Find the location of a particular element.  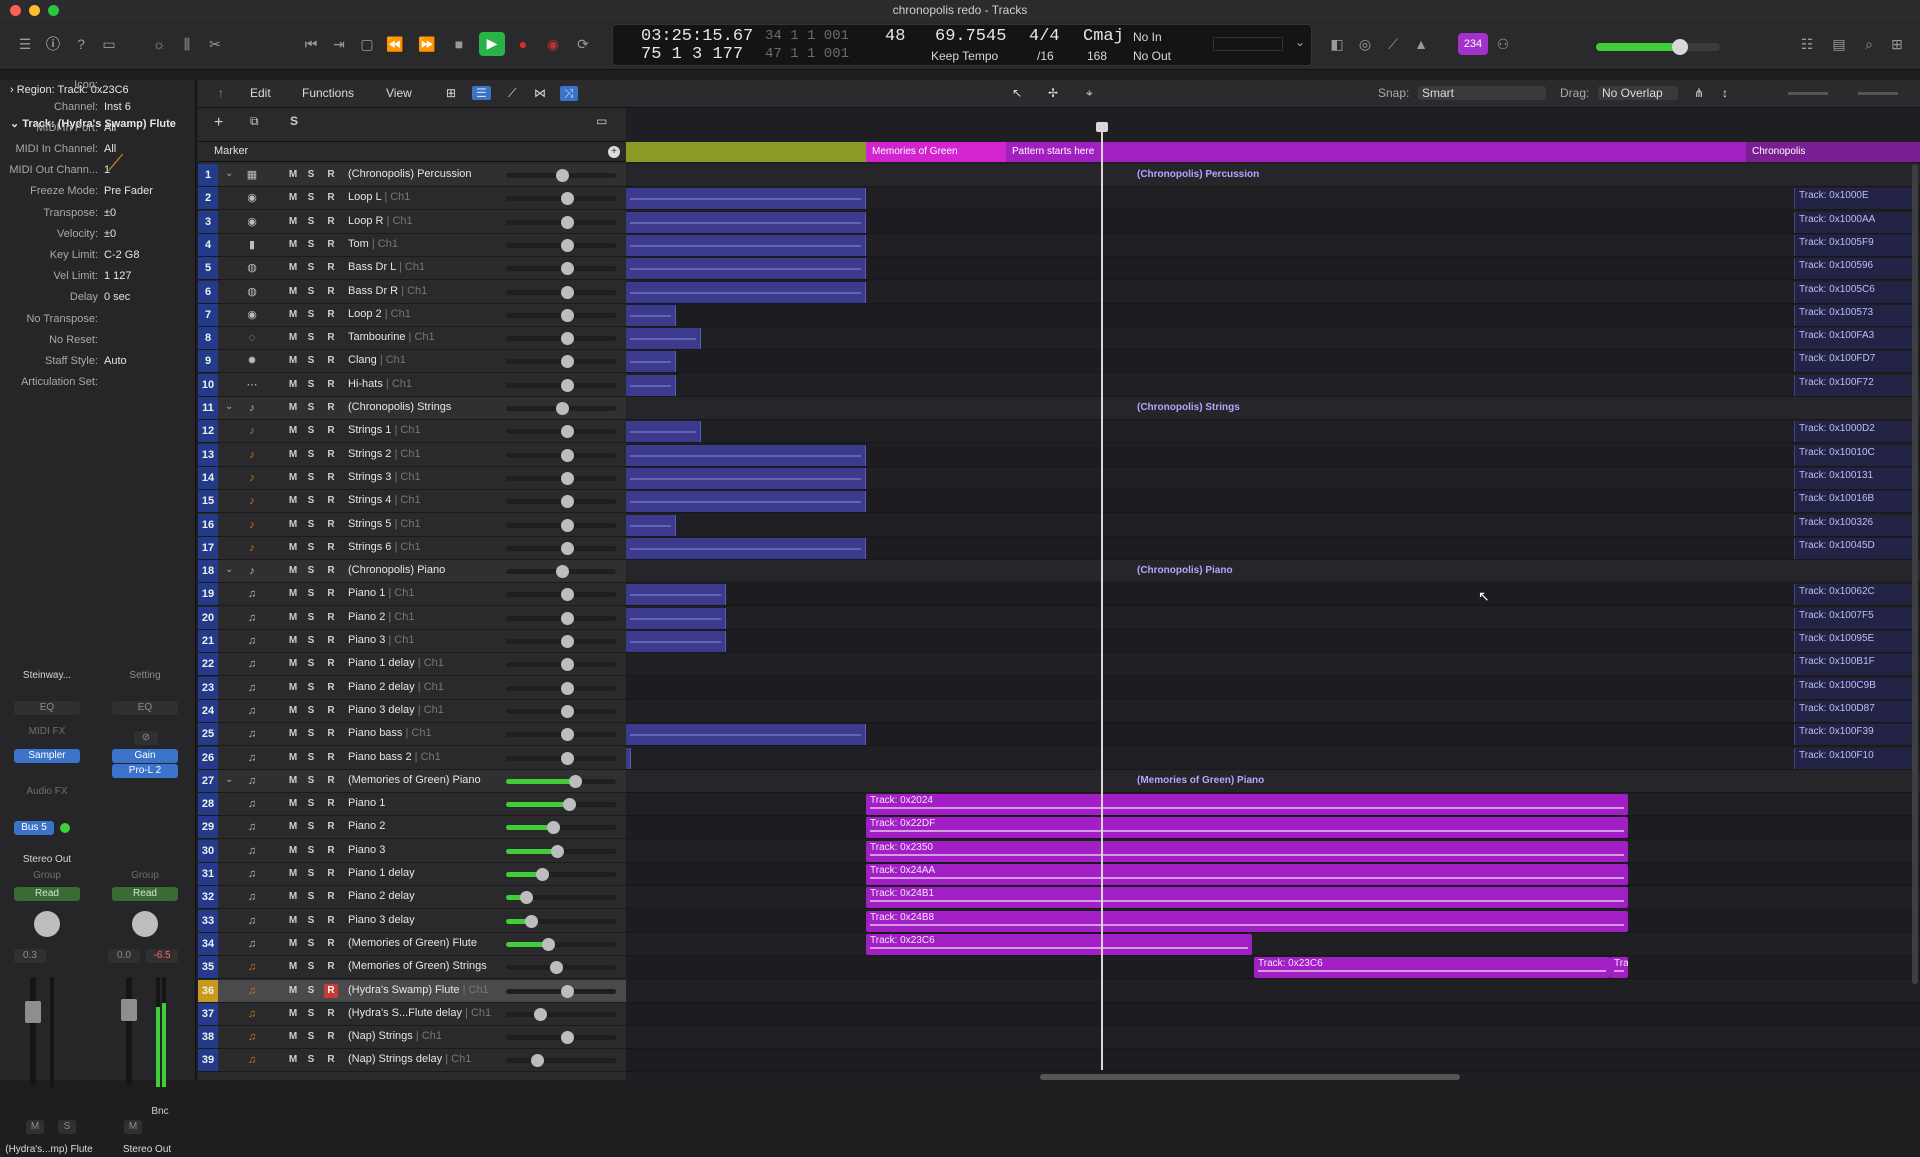

inspector-param: Staff Style: Auto is located at coordinates (95, 362).